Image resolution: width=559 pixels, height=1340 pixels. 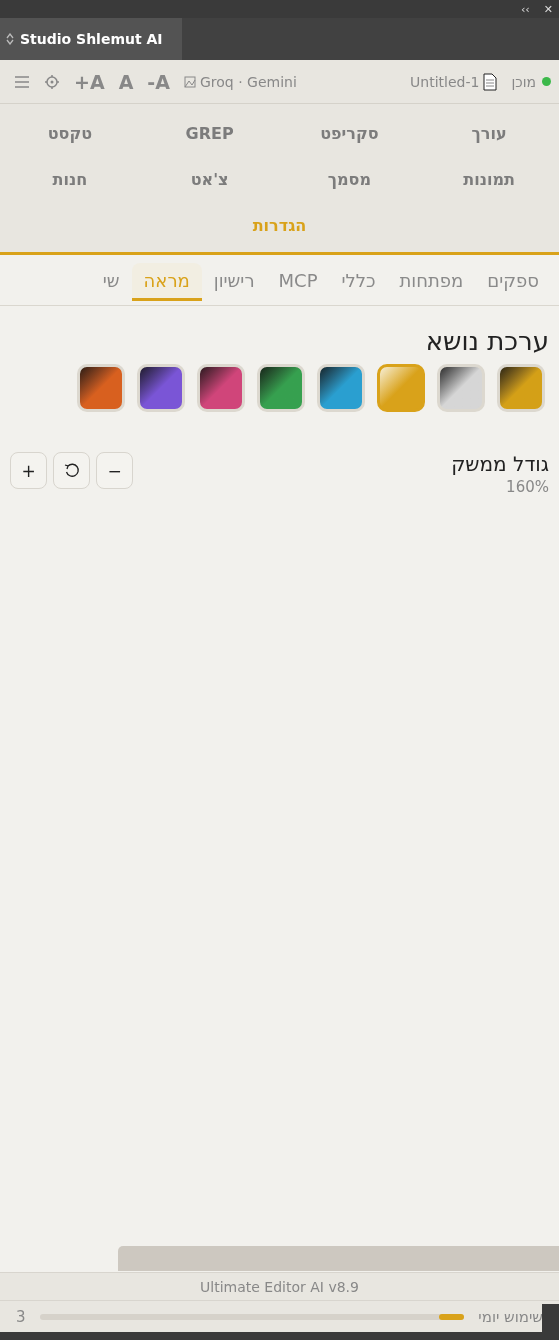 I want to click on reset-button, so click(x=71, y=470).